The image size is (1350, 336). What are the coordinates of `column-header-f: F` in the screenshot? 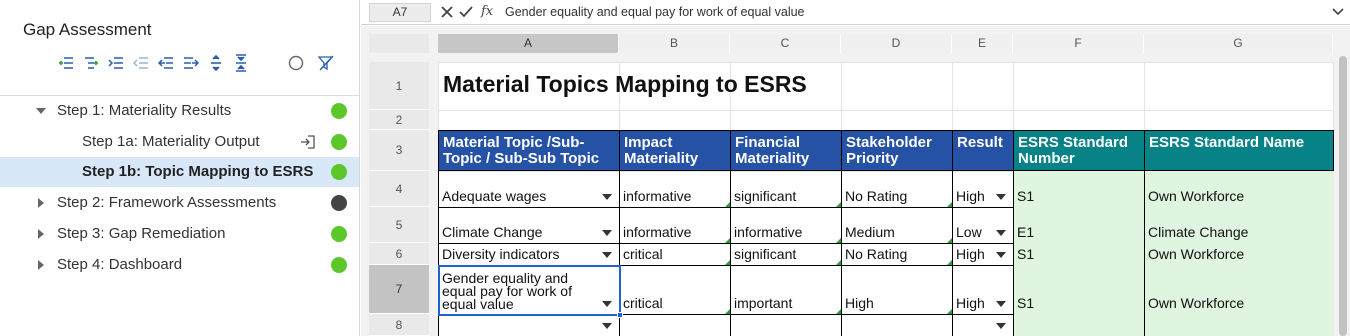 It's located at (1078, 43).